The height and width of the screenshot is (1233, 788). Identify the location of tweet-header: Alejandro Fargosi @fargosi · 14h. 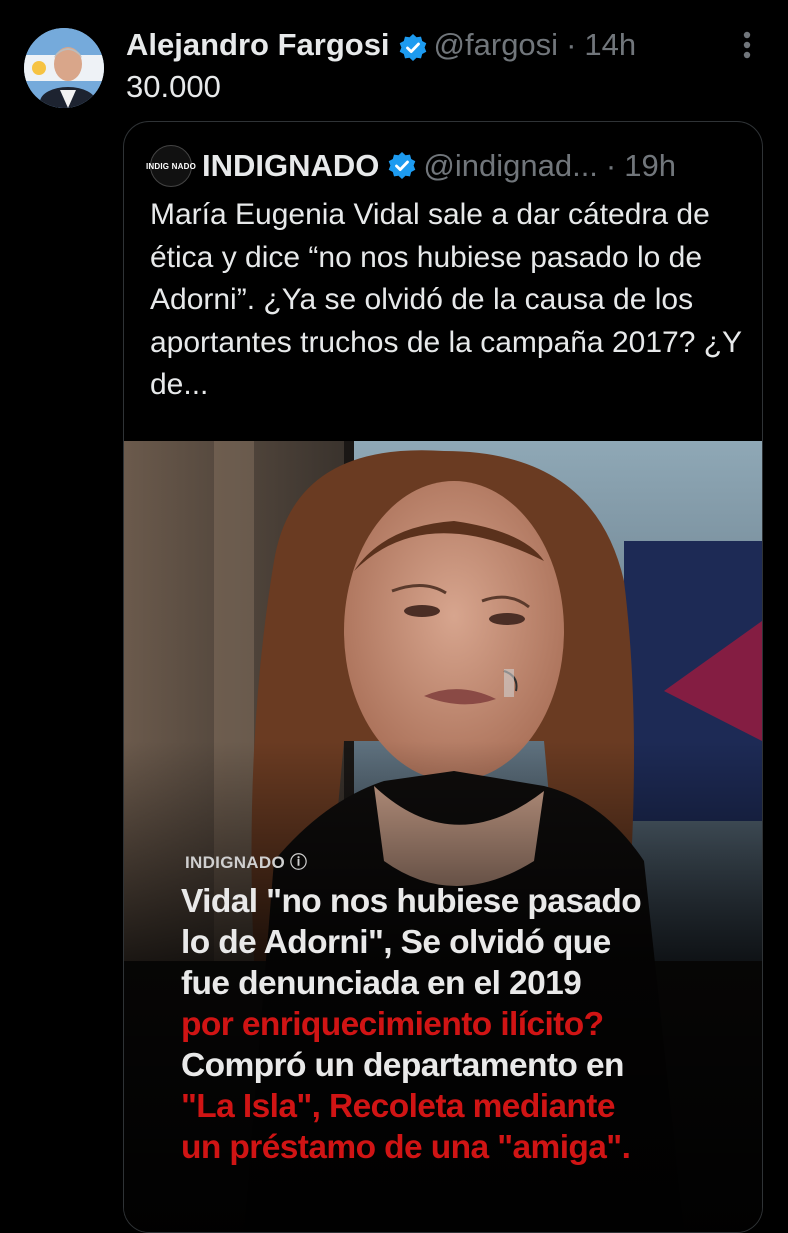
(381, 45).